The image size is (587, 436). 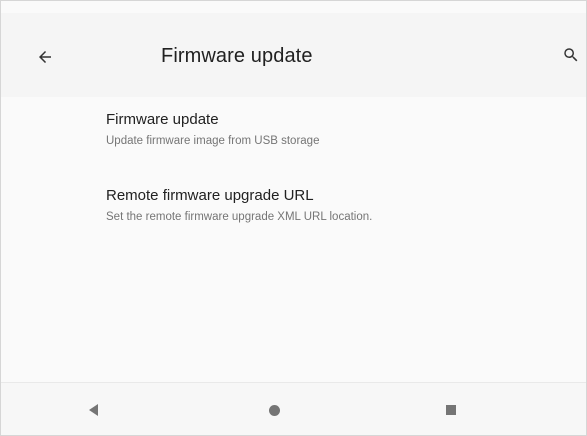 I want to click on pref-summary: Update firmware image from USB storage, so click(x=213, y=141).